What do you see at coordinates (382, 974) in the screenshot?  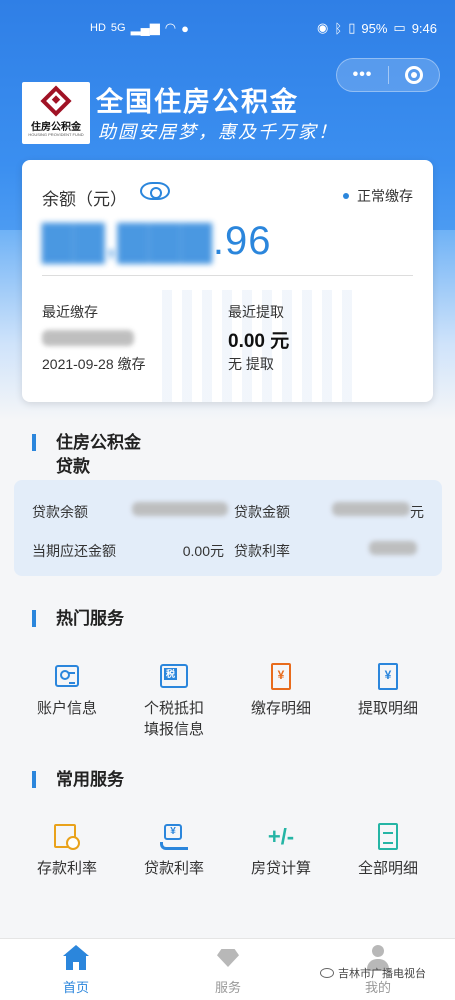 I see `watermark-text: 吉林市广播电视台` at bounding box center [382, 974].